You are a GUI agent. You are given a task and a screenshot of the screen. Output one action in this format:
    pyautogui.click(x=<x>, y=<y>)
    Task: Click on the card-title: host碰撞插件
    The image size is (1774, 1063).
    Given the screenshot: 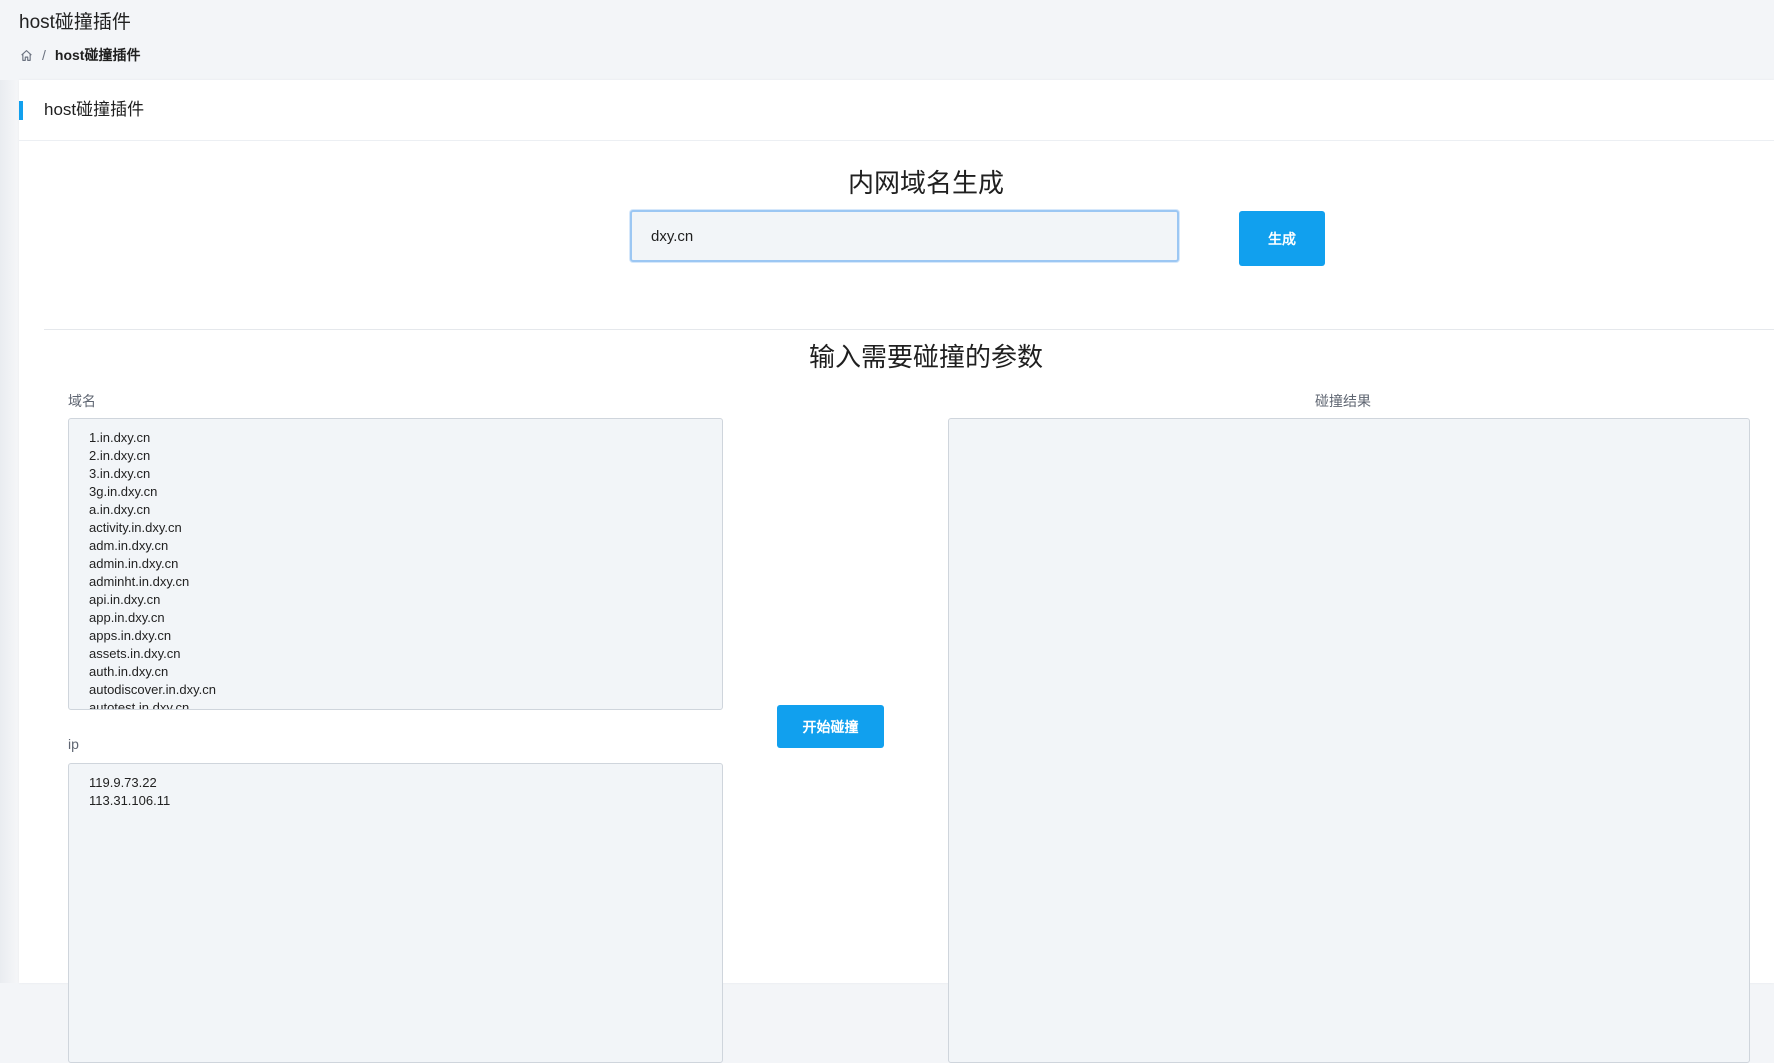 What is the action you would take?
    pyautogui.click(x=94, y=109)
    